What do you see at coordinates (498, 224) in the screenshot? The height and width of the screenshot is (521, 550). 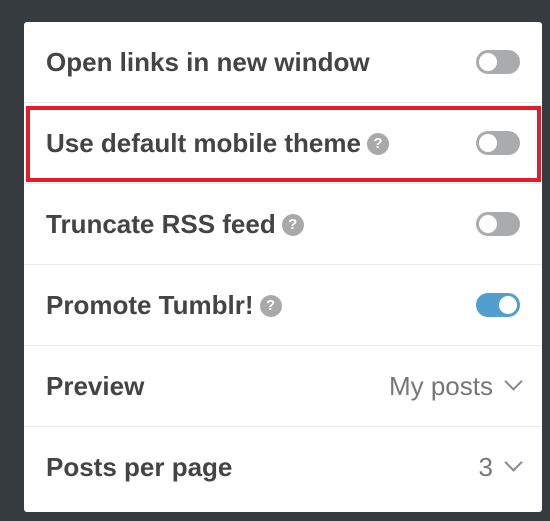 I see `truncate-rss-toggle` at bounding box center [498, 224].